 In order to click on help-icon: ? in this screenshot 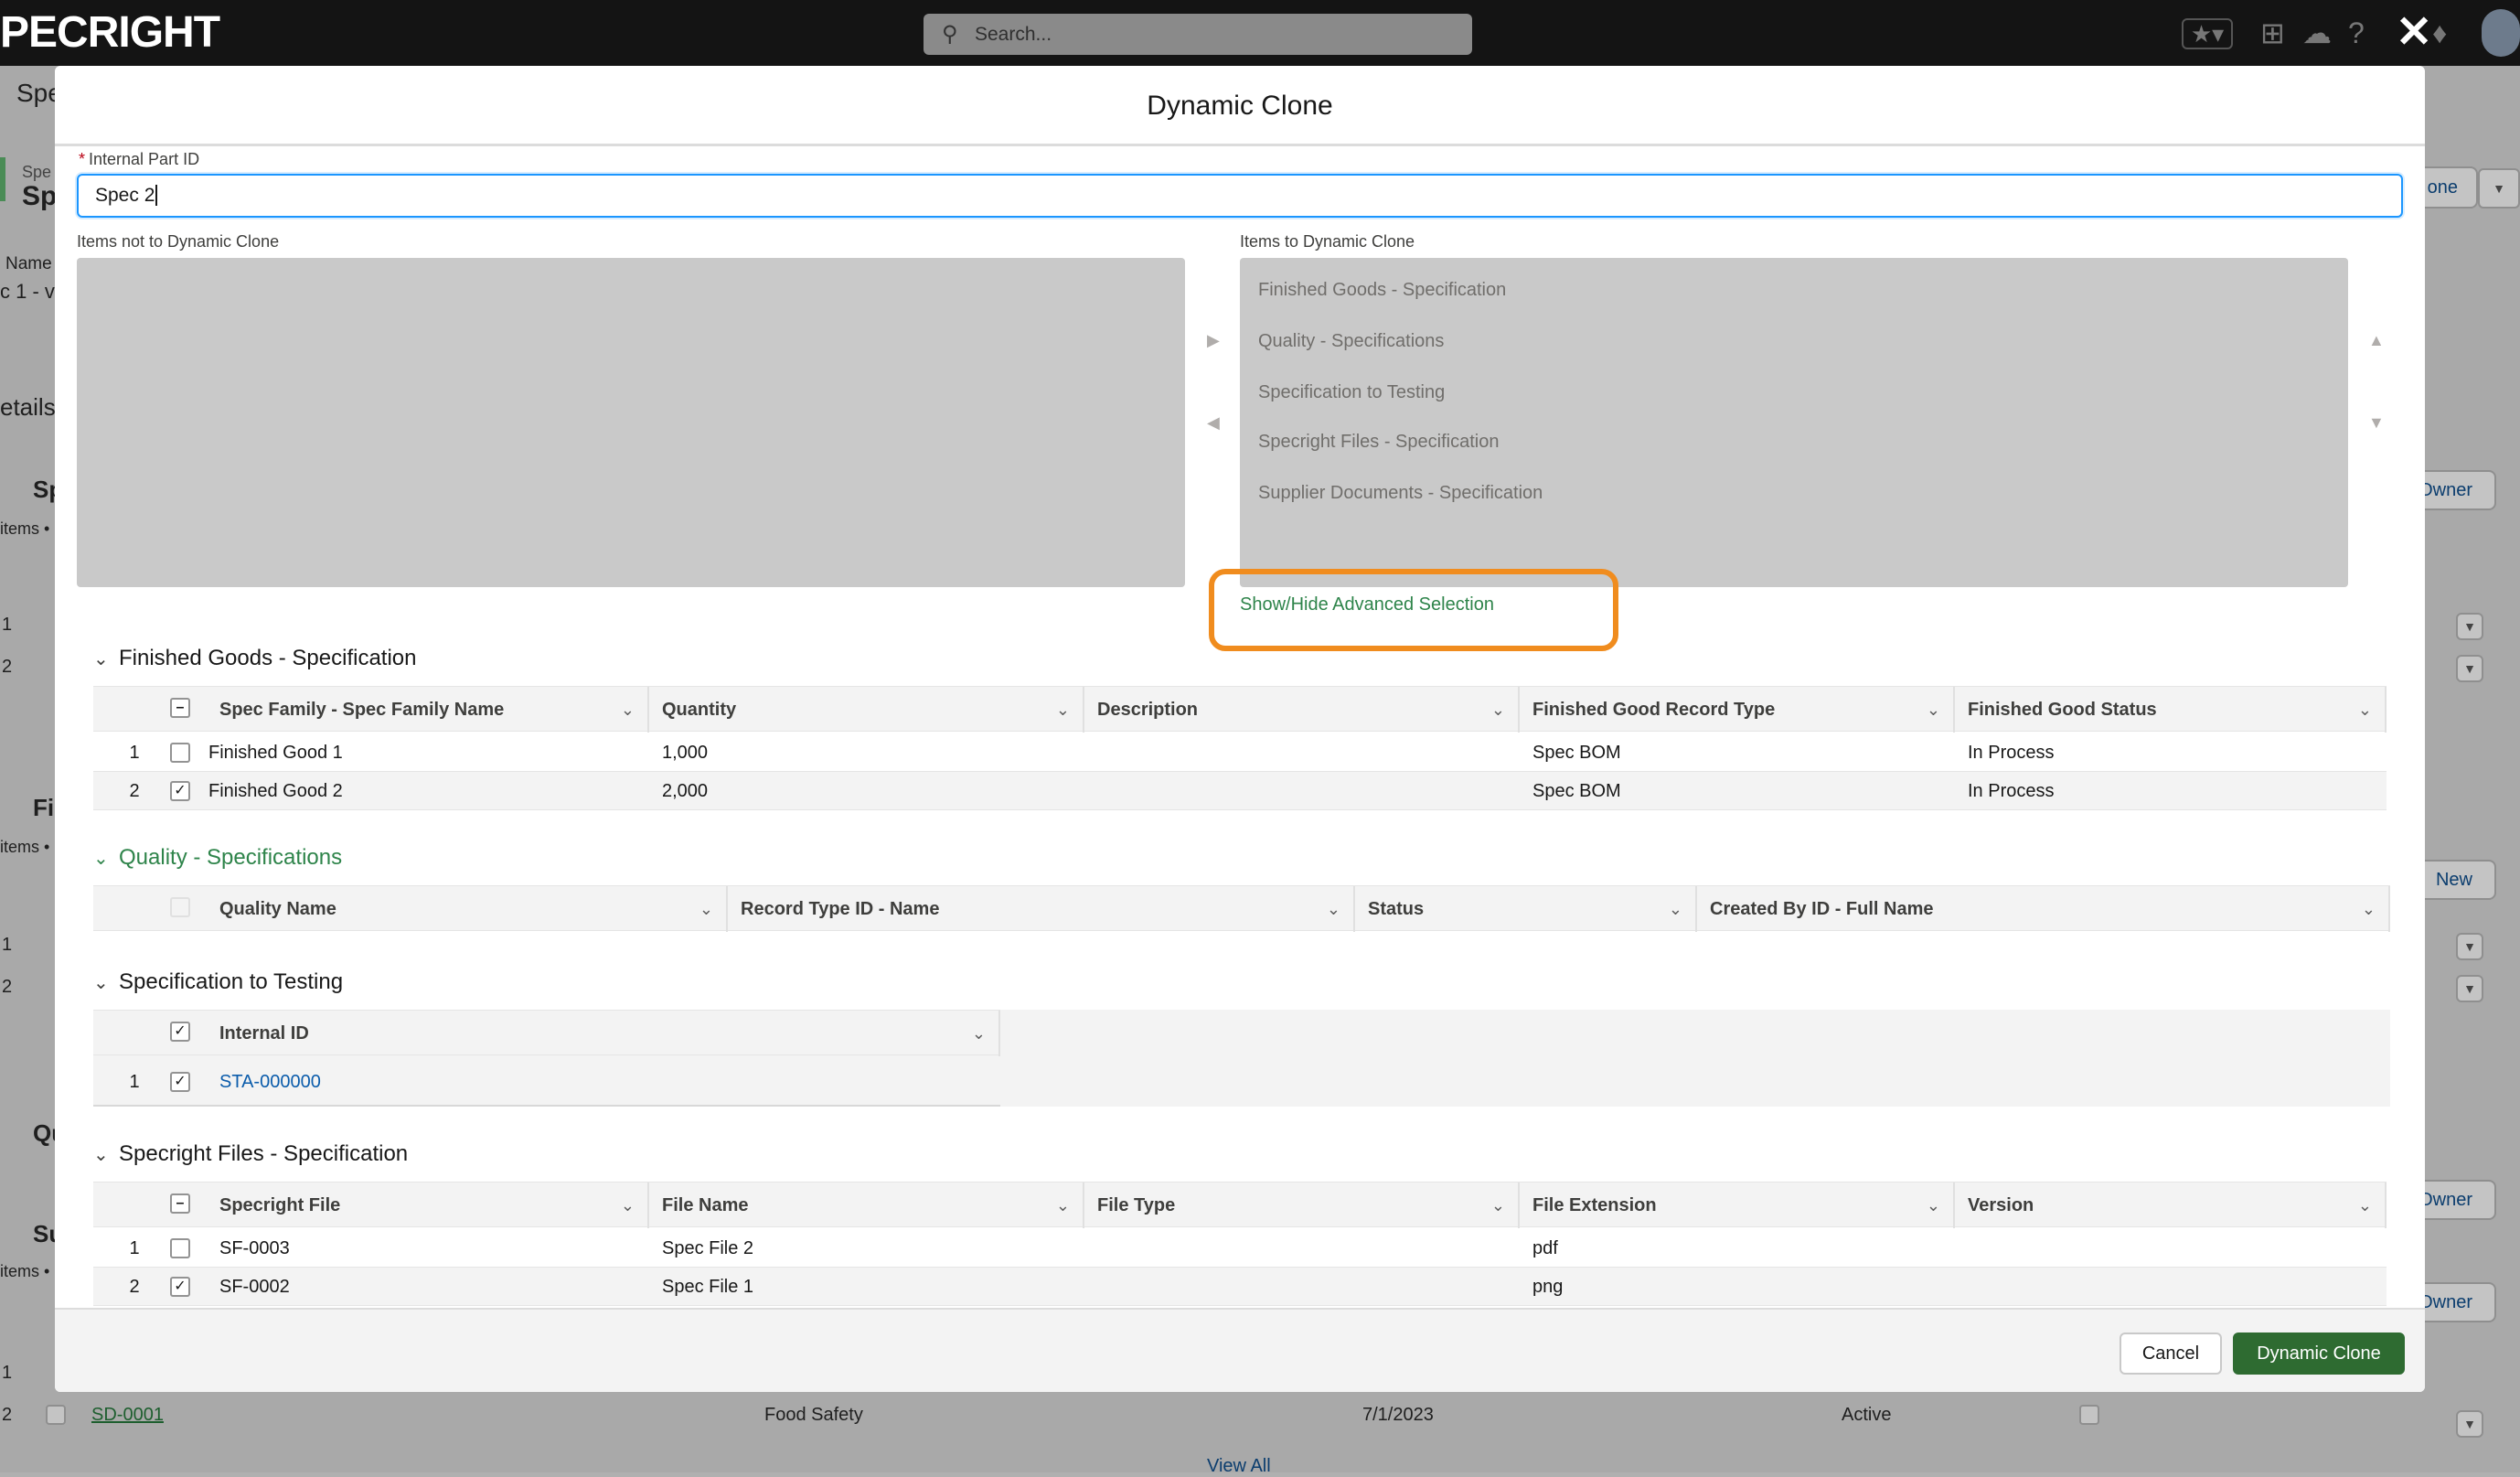, I will do `click(2356, 33)`.